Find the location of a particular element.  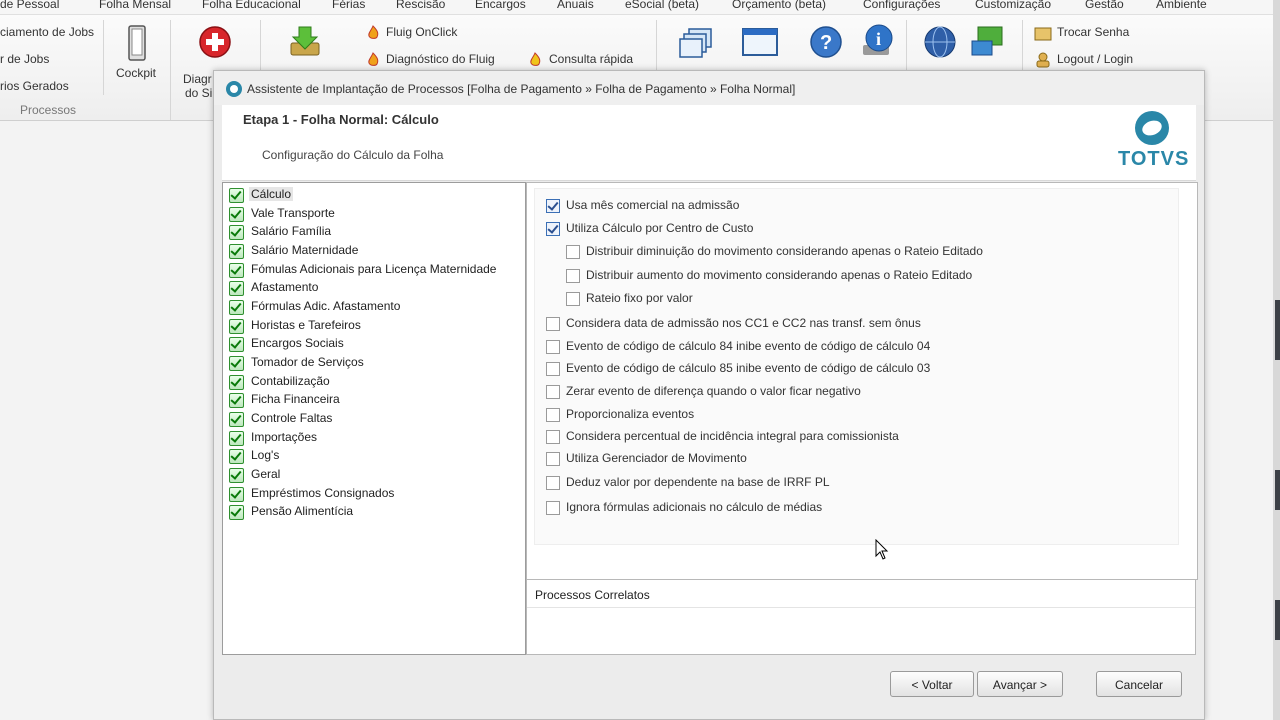

nav-item-label: Salário Maternidade is located at coordinates (305, 250).